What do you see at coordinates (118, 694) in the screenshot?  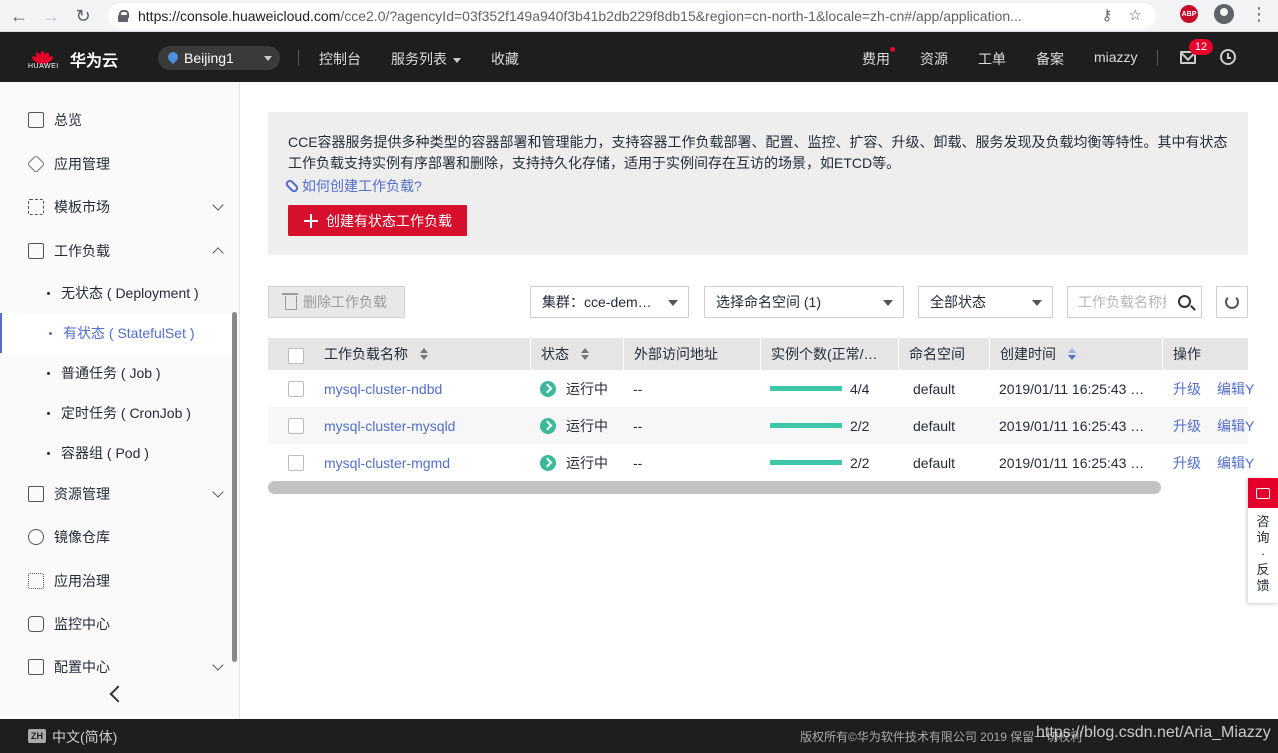 I see `collapse-sidebar-icon` at bounding box center [118, 694].